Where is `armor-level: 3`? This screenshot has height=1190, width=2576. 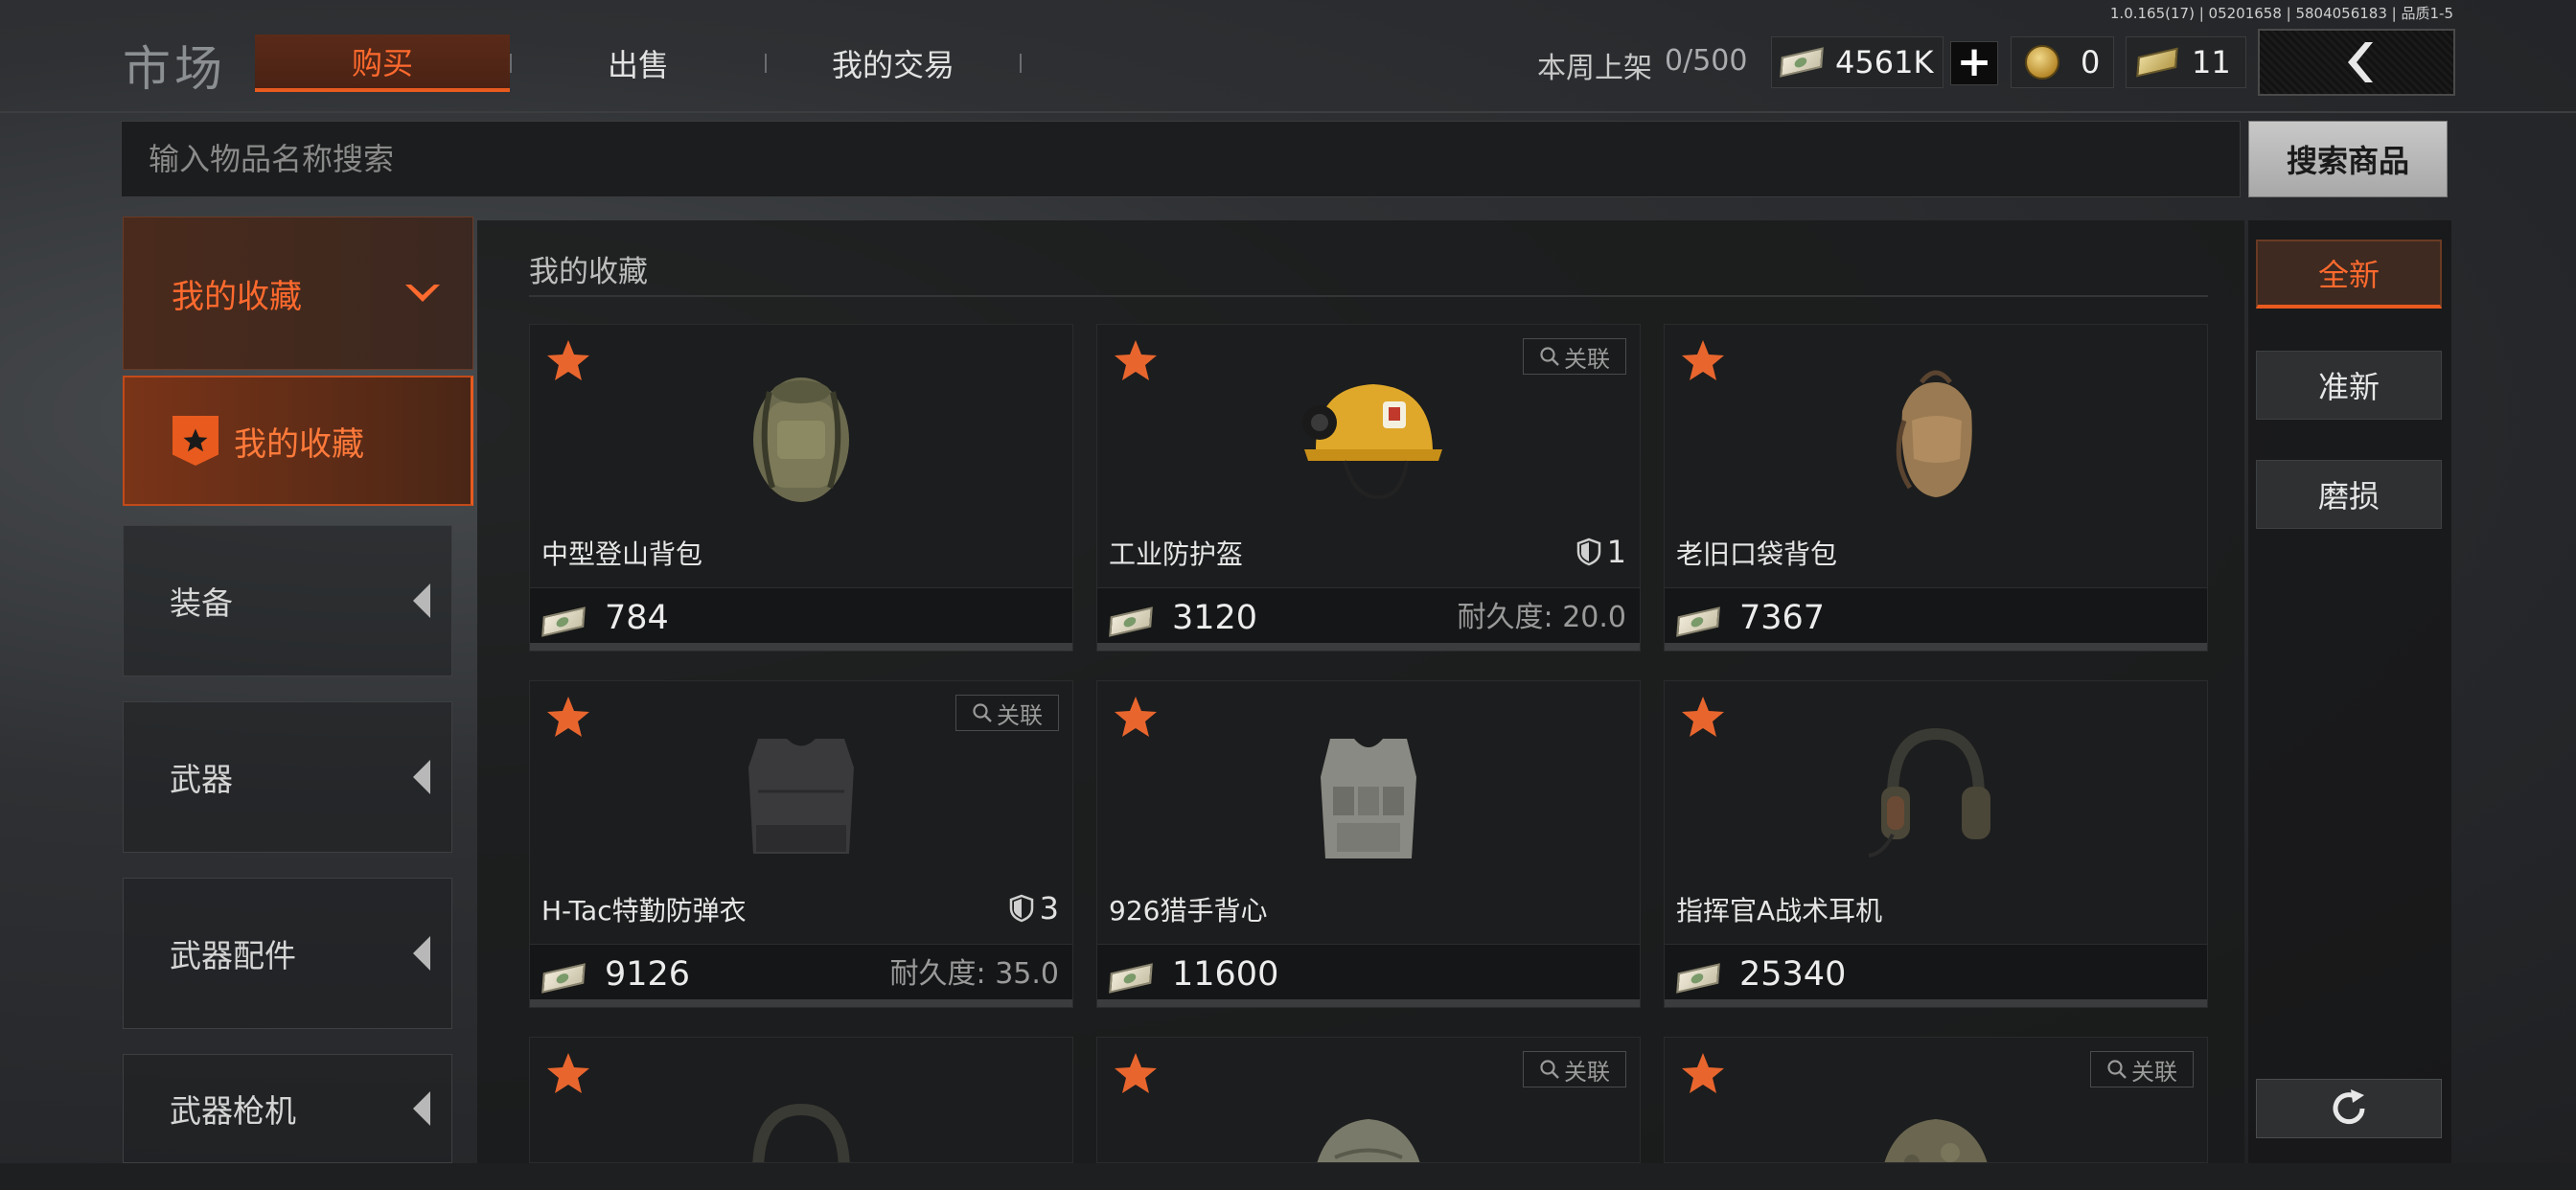
armor-level: 3 is located at coordinates (1034, 909).